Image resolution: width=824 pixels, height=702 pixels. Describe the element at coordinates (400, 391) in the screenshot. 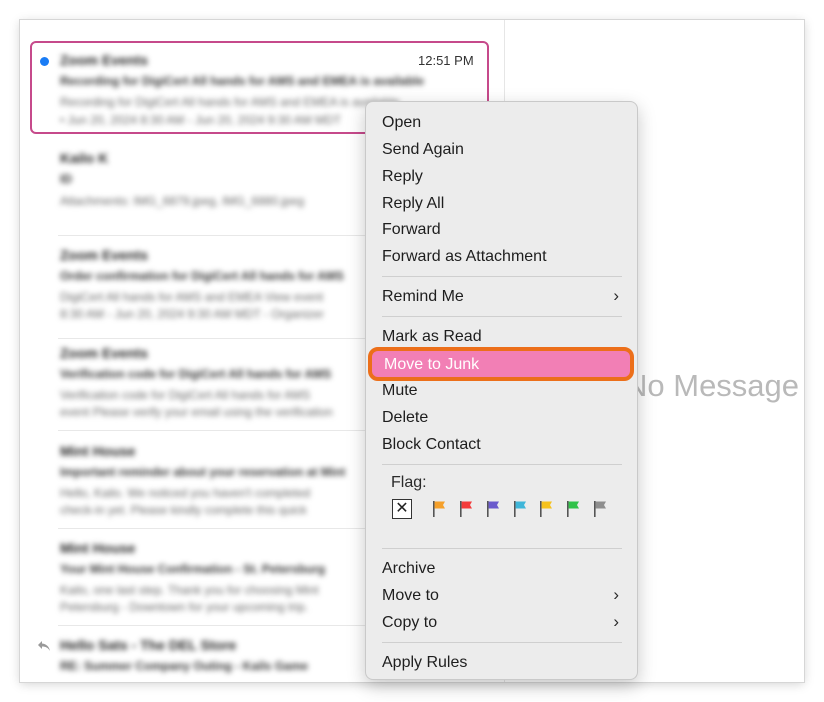

I see `menu-item-mute: Mute` at that location.